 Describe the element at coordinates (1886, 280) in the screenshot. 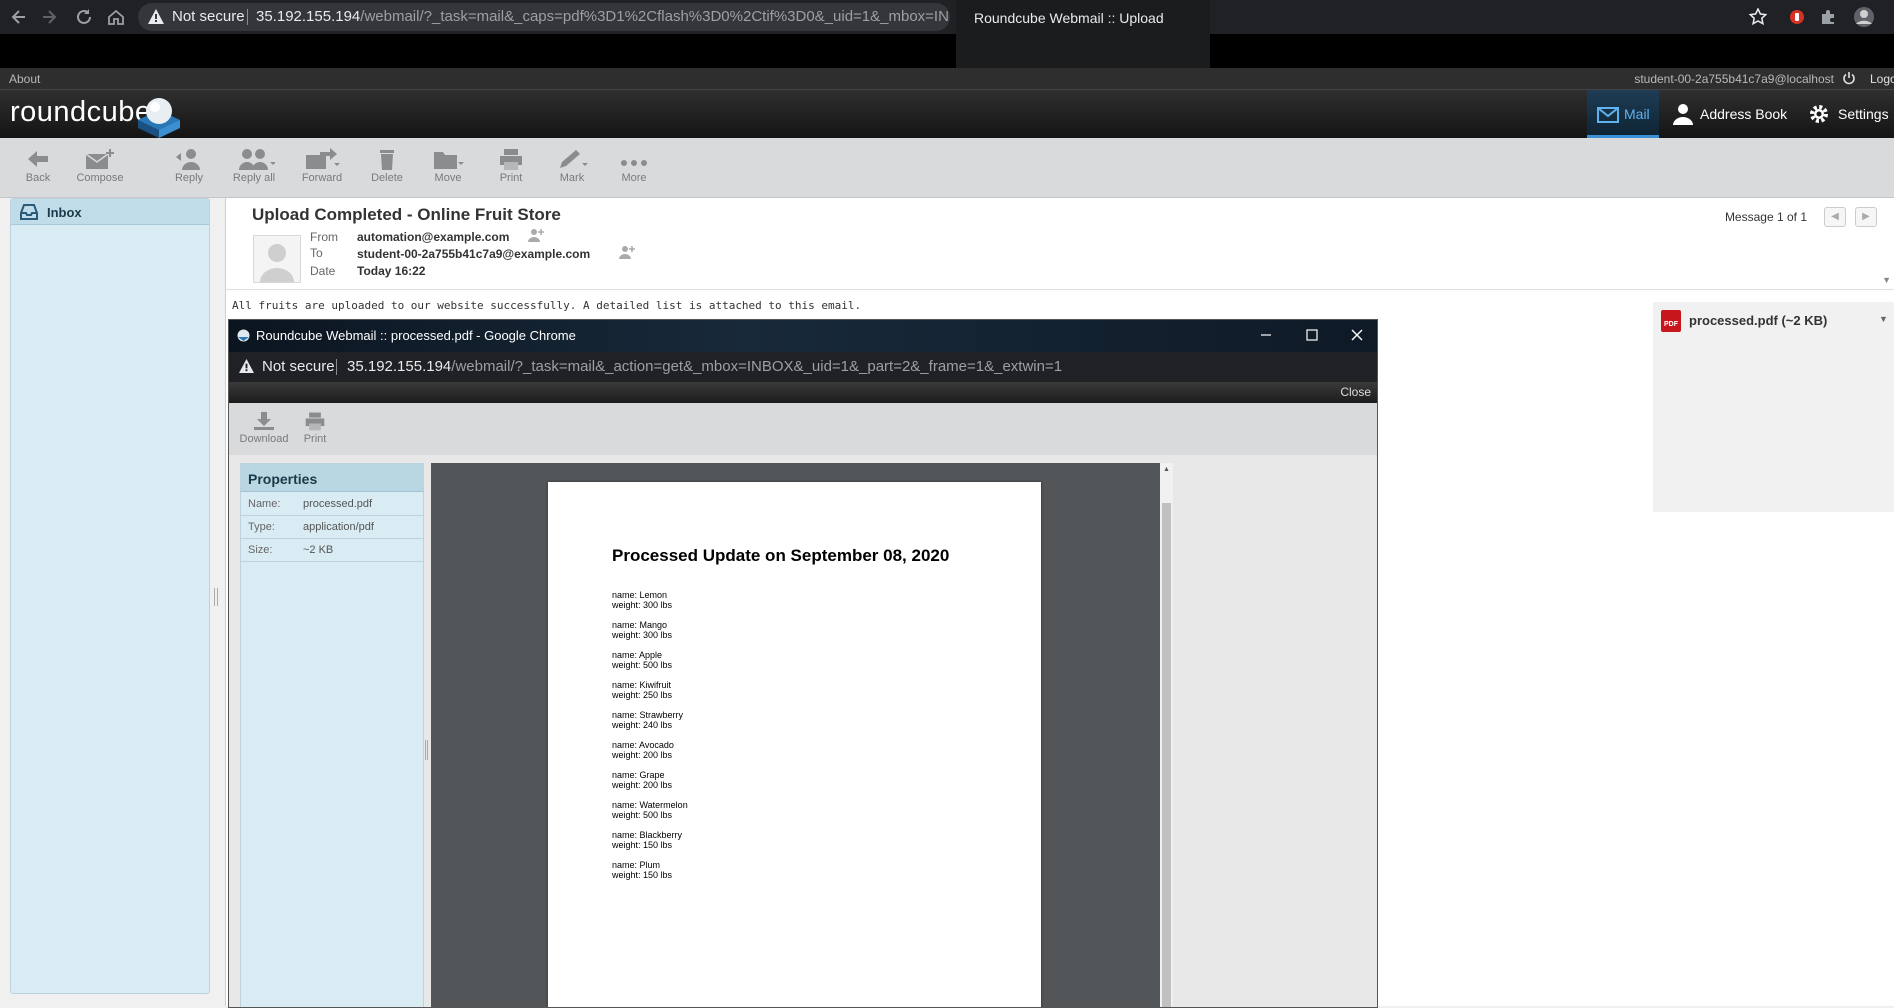

I see `expand-header-icon: ▼` at that location.